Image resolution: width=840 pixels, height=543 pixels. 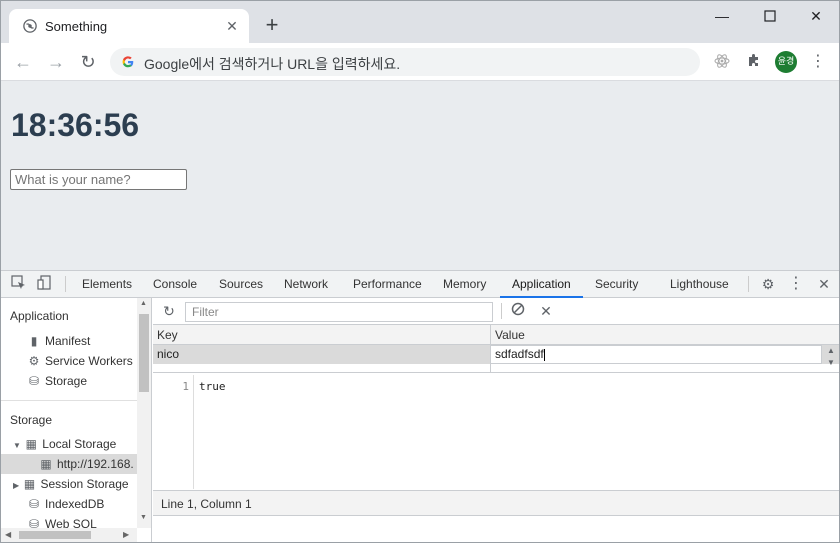 What do you see at coordinates (232, 26) in the screenshot?
I see `close-tab-icon: ✕` at bounding box center [232, 26].